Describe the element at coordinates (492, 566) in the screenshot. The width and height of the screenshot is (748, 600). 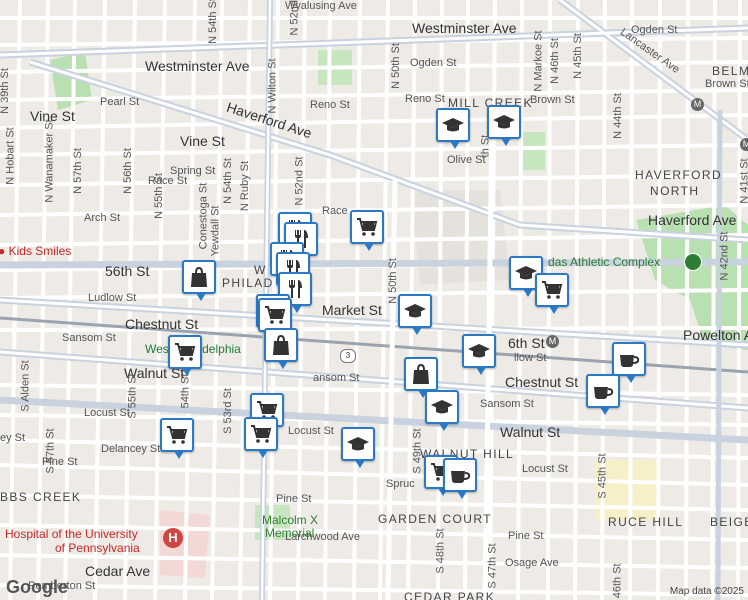
I see `street-label: S 47th St` at that location.